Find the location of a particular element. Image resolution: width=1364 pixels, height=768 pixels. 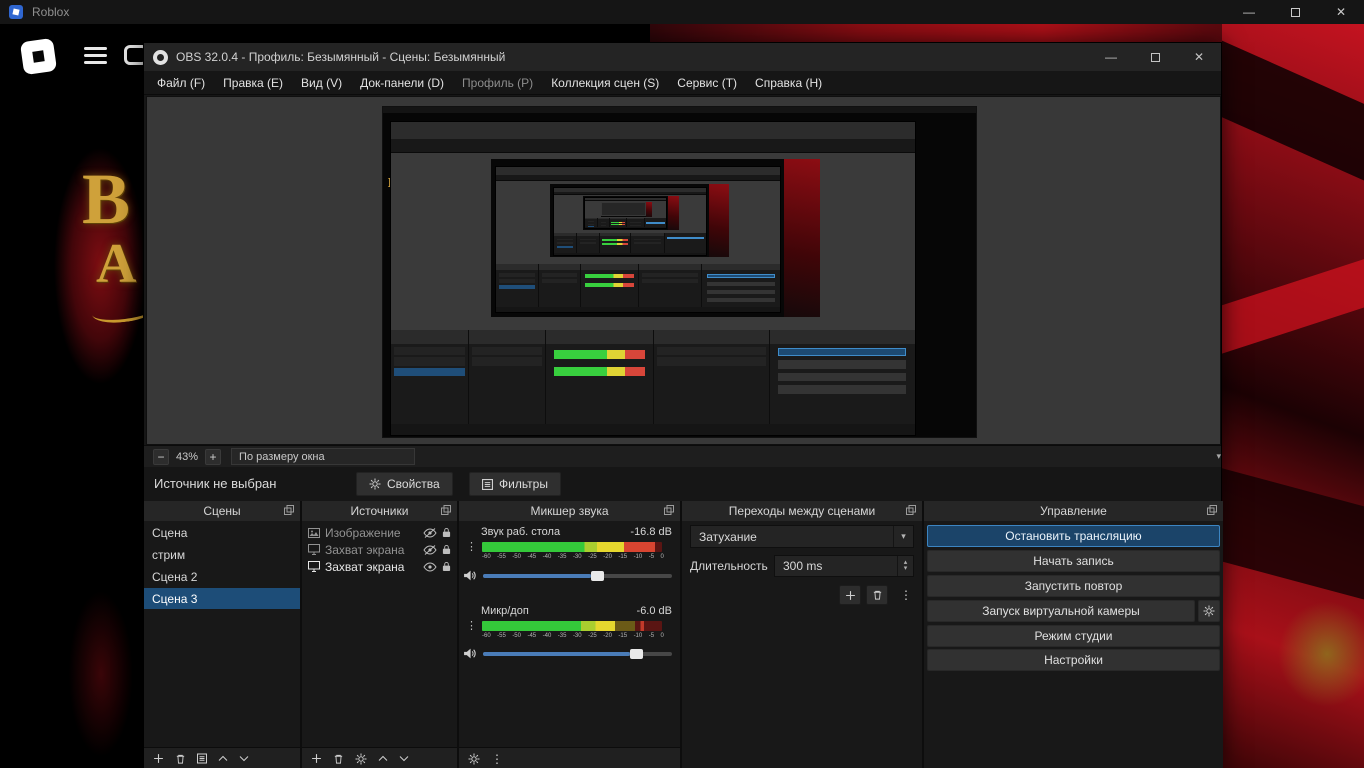

transition-menu-icon: ⋮ is located at coordinates (906, 595).